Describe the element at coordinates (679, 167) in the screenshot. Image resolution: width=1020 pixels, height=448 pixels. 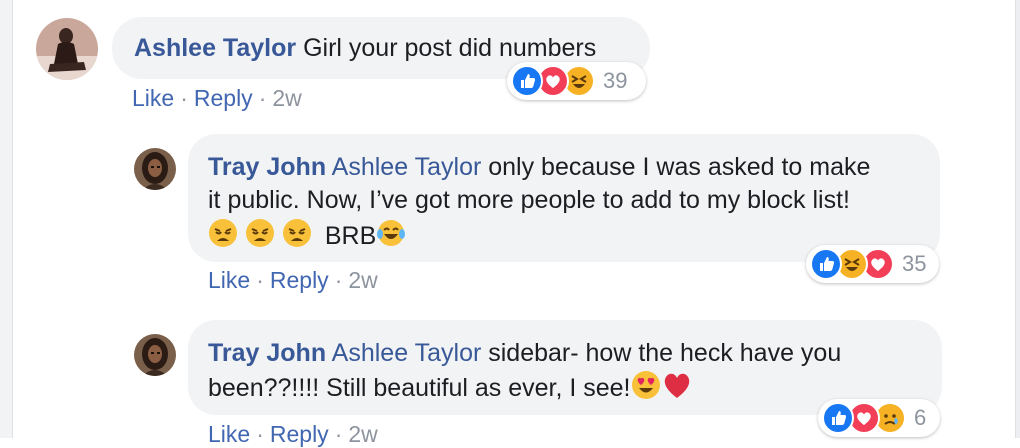
I see `comment-text-line: only because I was asked to make` at that location.